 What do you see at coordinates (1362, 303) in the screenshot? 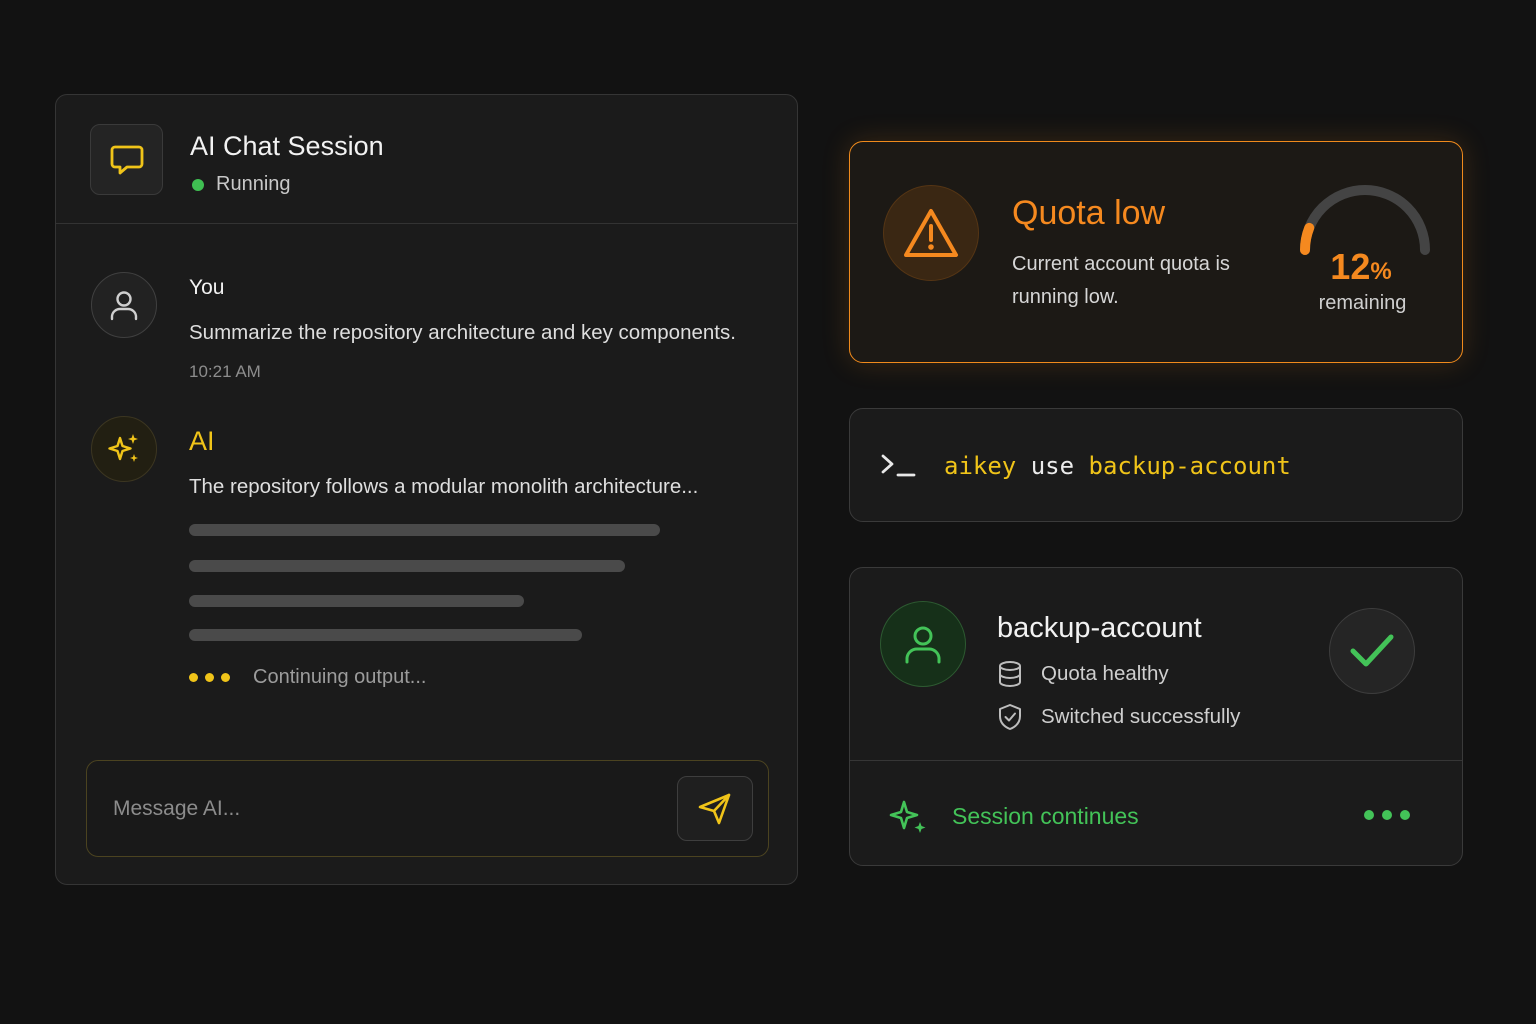
I see `quota-remaining-label: remaining` at bounding box center [1362, 303].